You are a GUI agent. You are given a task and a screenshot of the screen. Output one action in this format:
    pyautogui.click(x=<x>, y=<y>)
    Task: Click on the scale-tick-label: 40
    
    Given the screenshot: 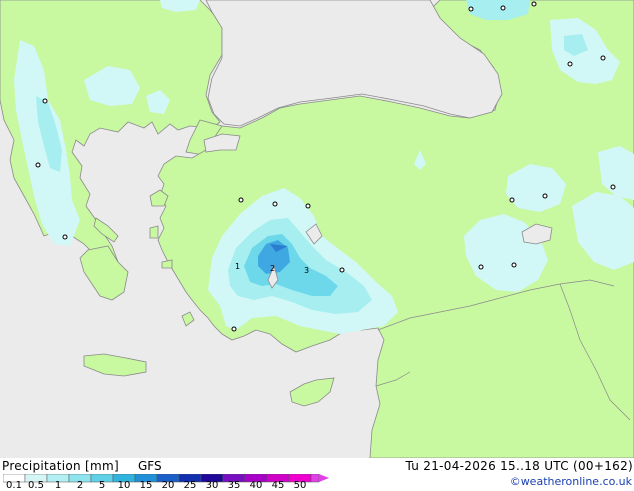 What is the action you would take?
    pyautogui.click(x=256, y=485)
    